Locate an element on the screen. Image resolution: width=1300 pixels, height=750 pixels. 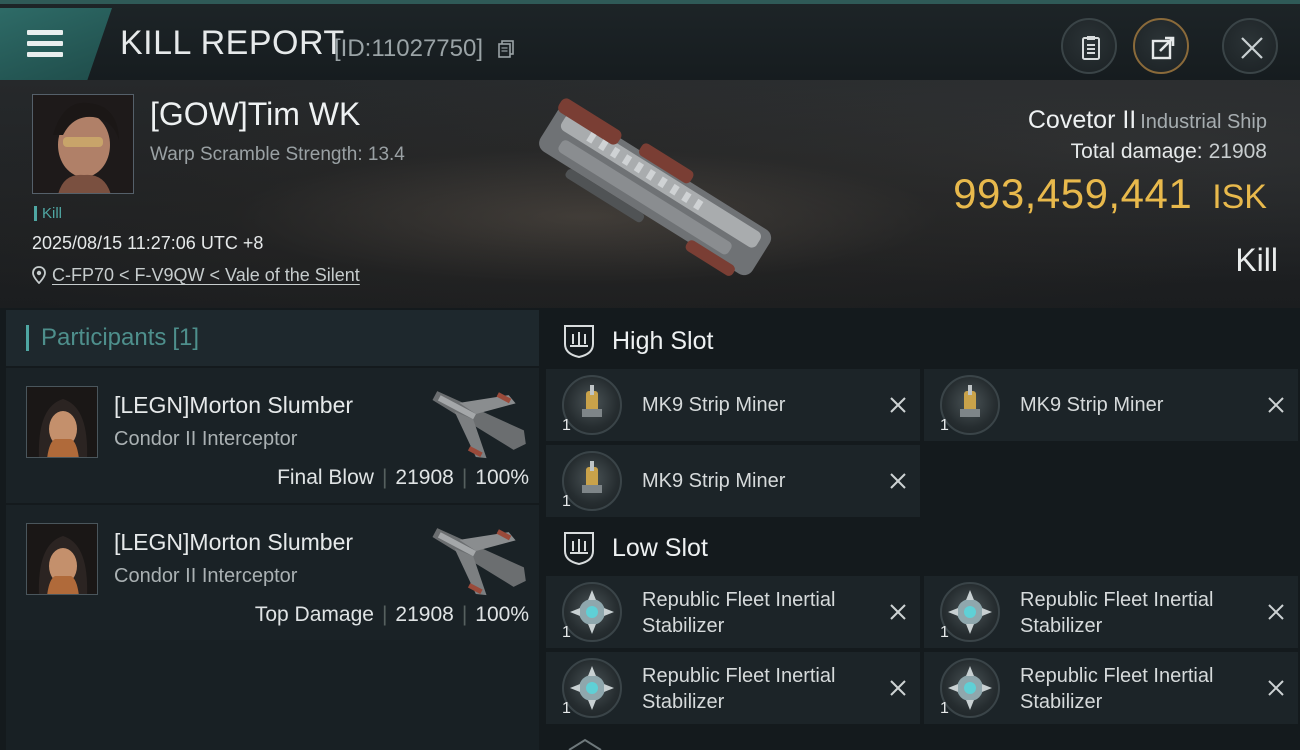
participant-stats: Top Damage | 21908 | 100% is located at coordinates (392, 615).